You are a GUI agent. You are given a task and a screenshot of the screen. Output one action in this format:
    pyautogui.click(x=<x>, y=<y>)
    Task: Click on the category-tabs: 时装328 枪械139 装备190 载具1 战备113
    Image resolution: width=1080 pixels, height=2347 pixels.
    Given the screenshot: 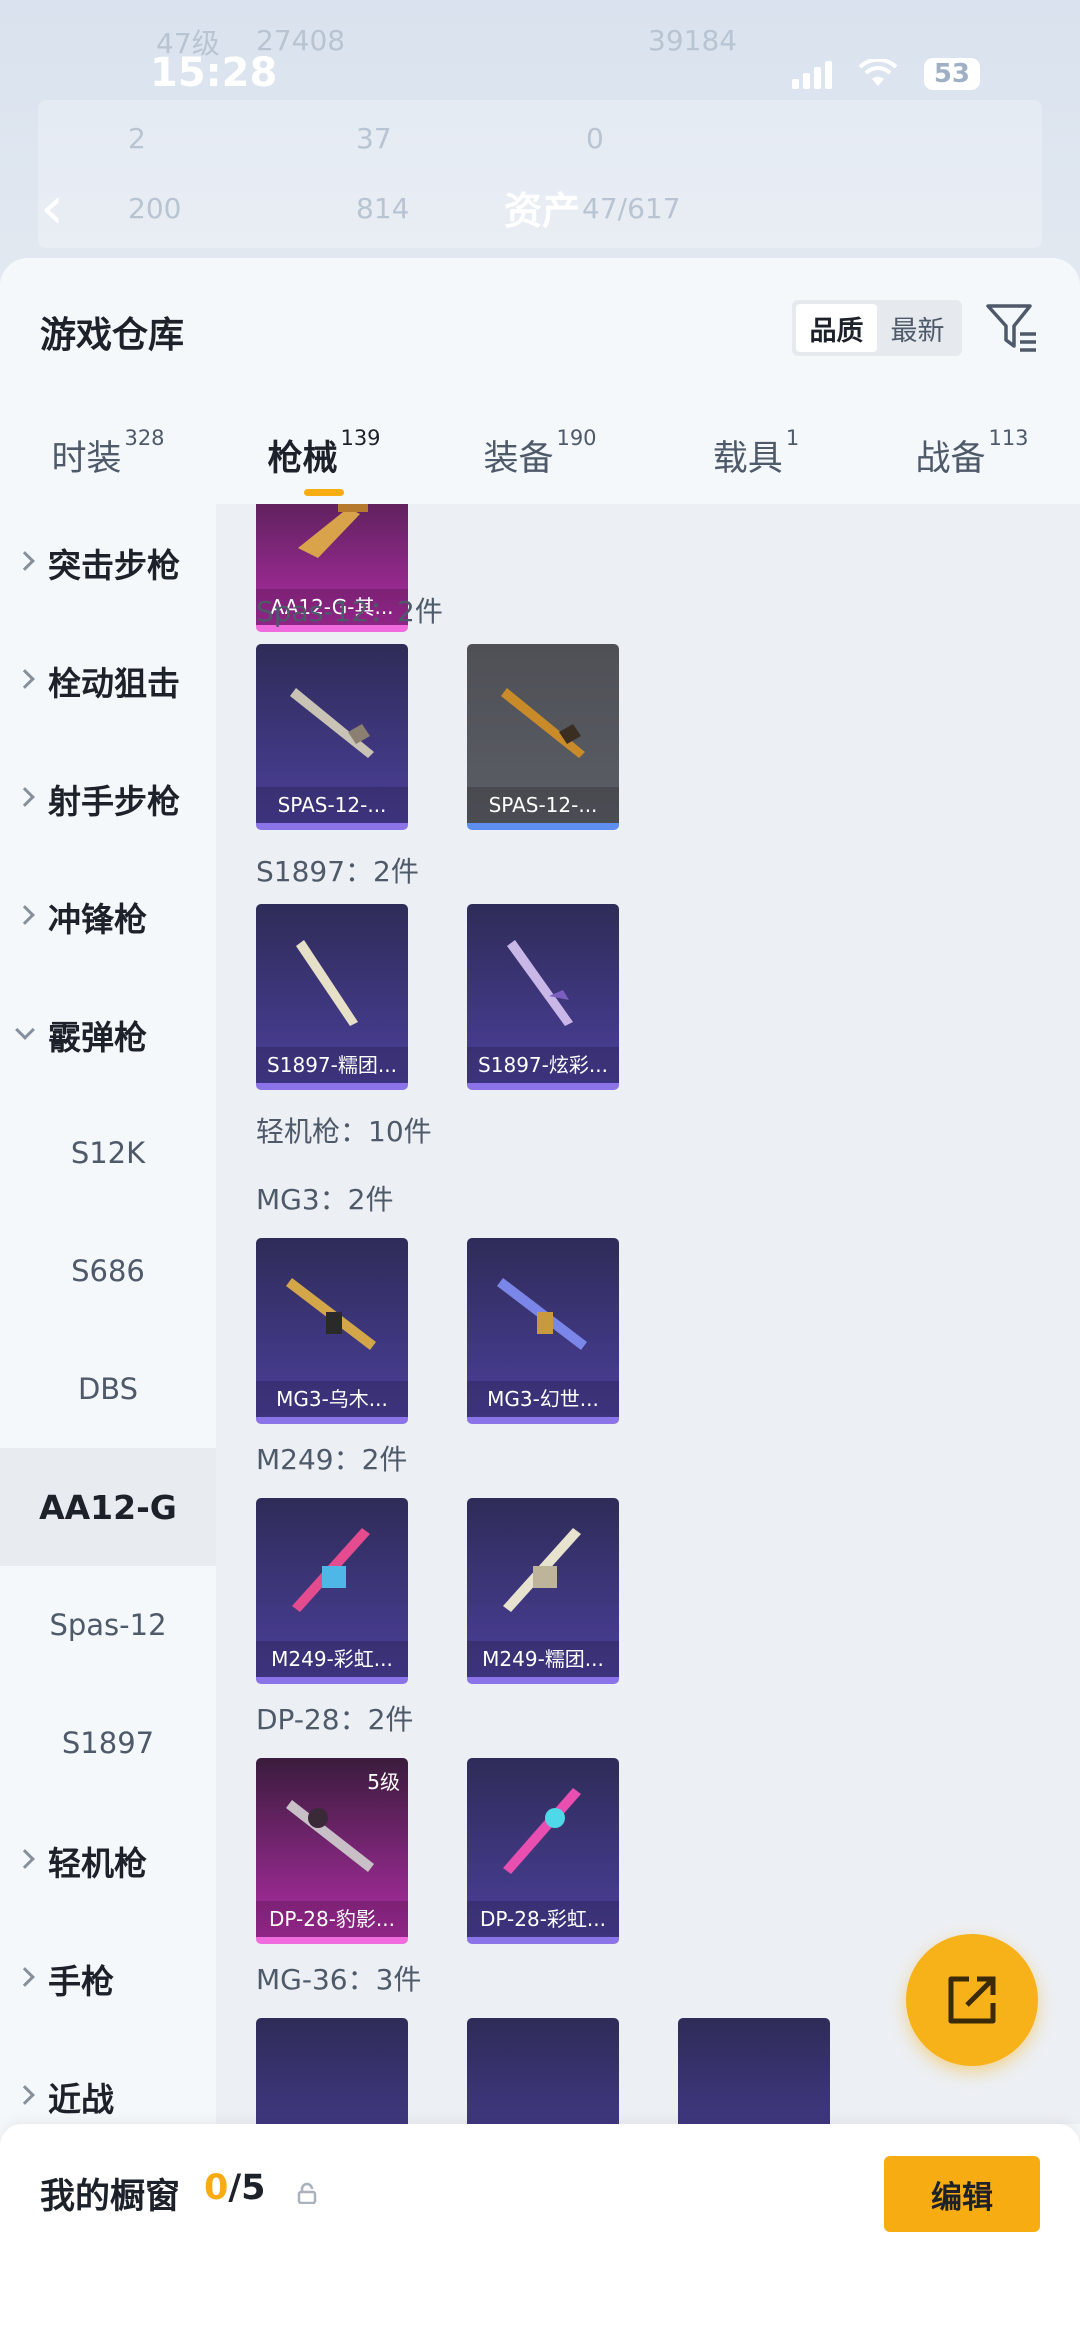 What is the action you would take?
    pyautogui.click(x=540, y=456)
    